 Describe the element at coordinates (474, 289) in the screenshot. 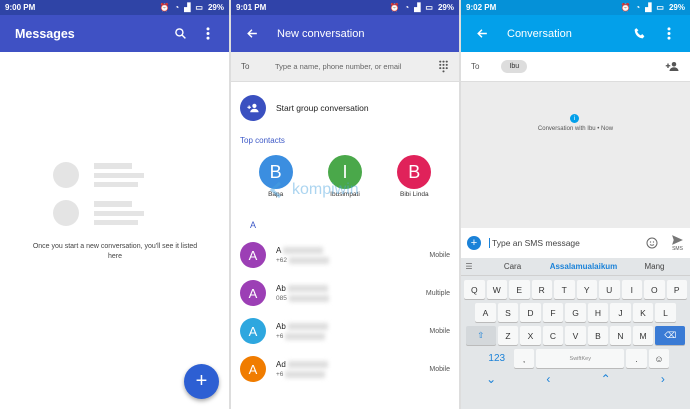

I see `key: Q` at that location.